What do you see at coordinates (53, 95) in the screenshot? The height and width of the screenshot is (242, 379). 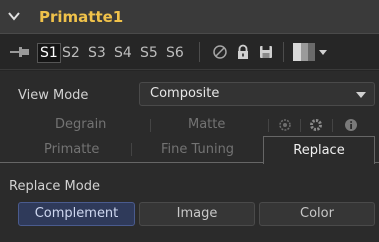 I see `view-mode-label: View Mode` at bounding box center [53, 95].